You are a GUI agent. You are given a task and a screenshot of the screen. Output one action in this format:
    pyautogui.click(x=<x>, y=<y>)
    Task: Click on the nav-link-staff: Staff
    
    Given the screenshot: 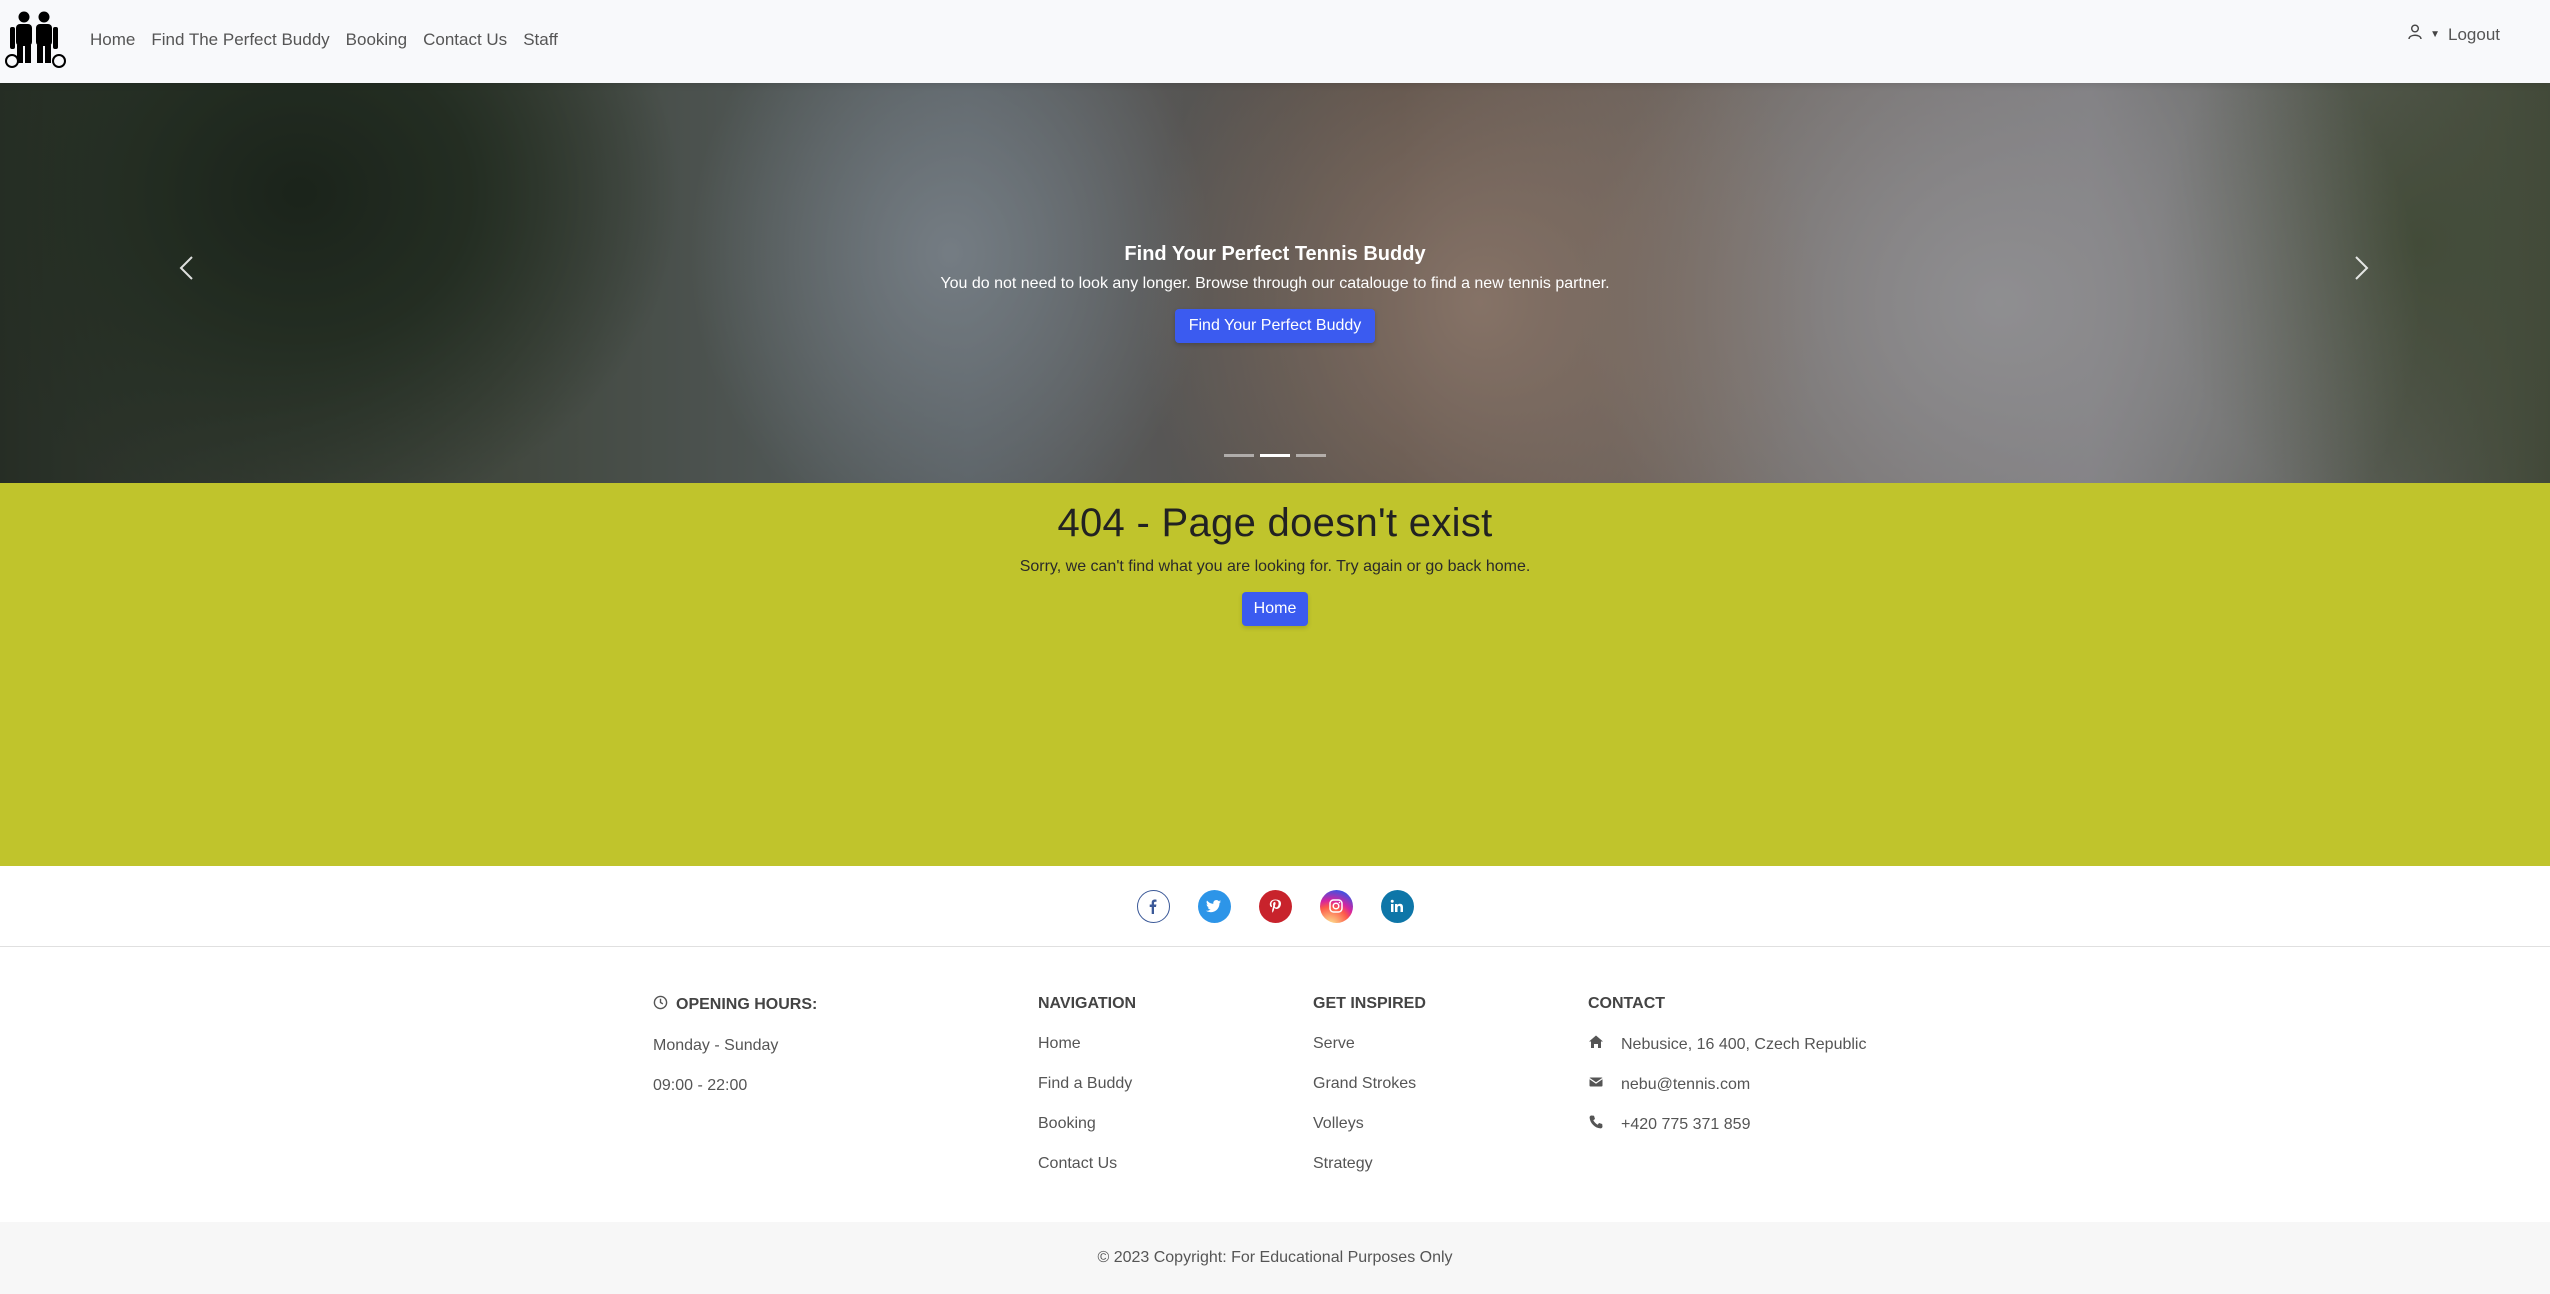 What is the action you would take?
    pyautogui.click(x=540, y=40)
    